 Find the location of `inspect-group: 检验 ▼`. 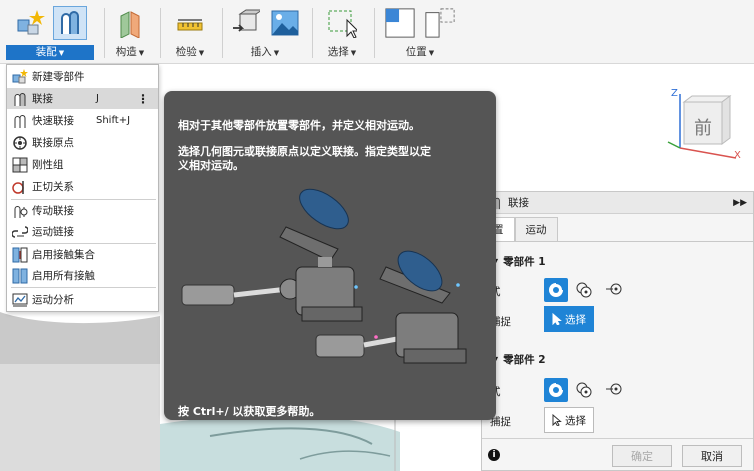

inspect-group: 检验 ▼ is located at coordinates (190, 32).